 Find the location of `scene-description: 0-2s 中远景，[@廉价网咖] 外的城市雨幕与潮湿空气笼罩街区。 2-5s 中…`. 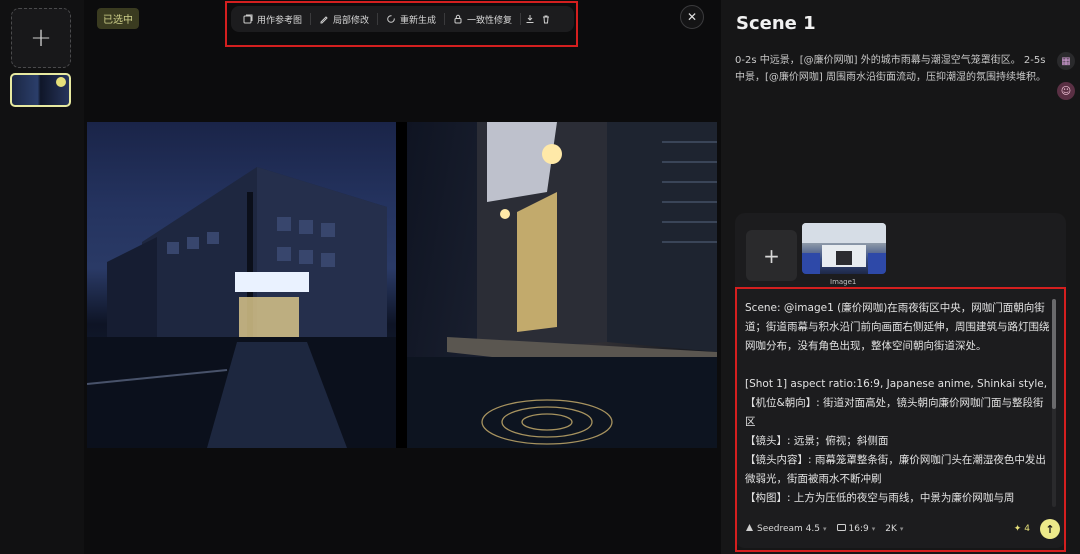

scene-description: 0-2s 中远景，[@廉价网咖] 外的城市雨幕与潮湿空气笼罩街区。 2-5s 中… is located at coordinates (890, 69).